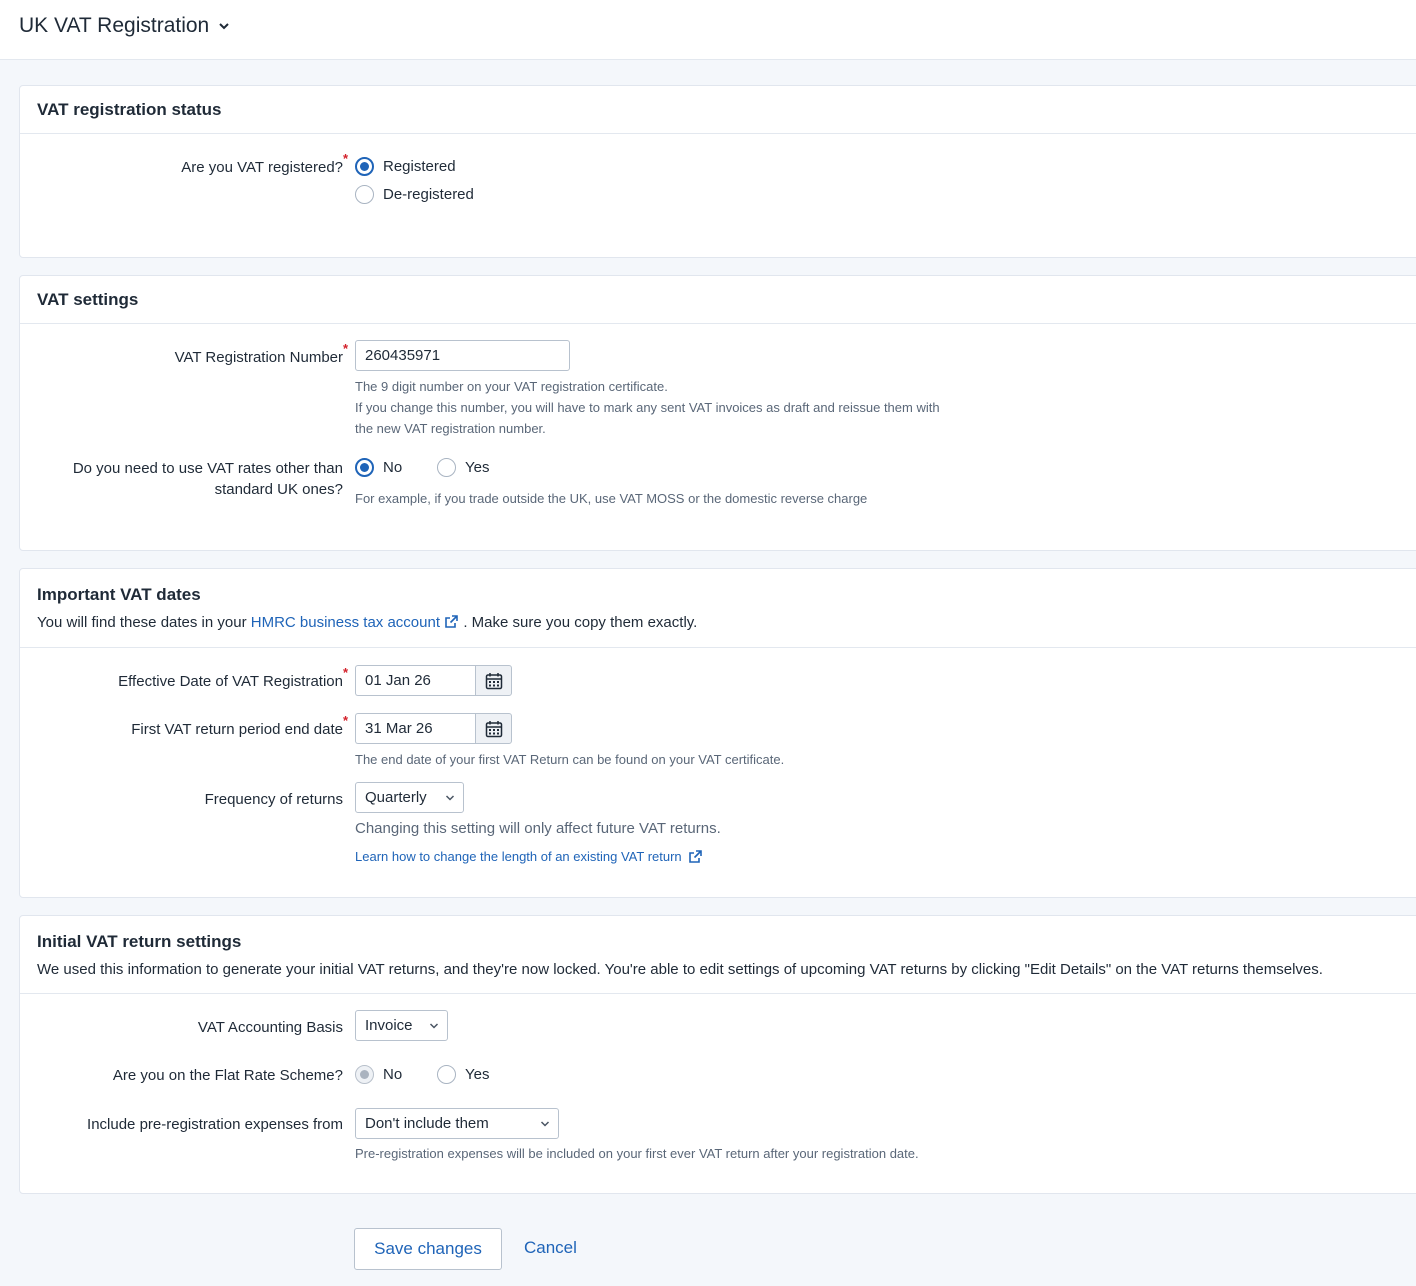  I want to click on radio-flat-rate-yes: Yes, so click(463, 1074).